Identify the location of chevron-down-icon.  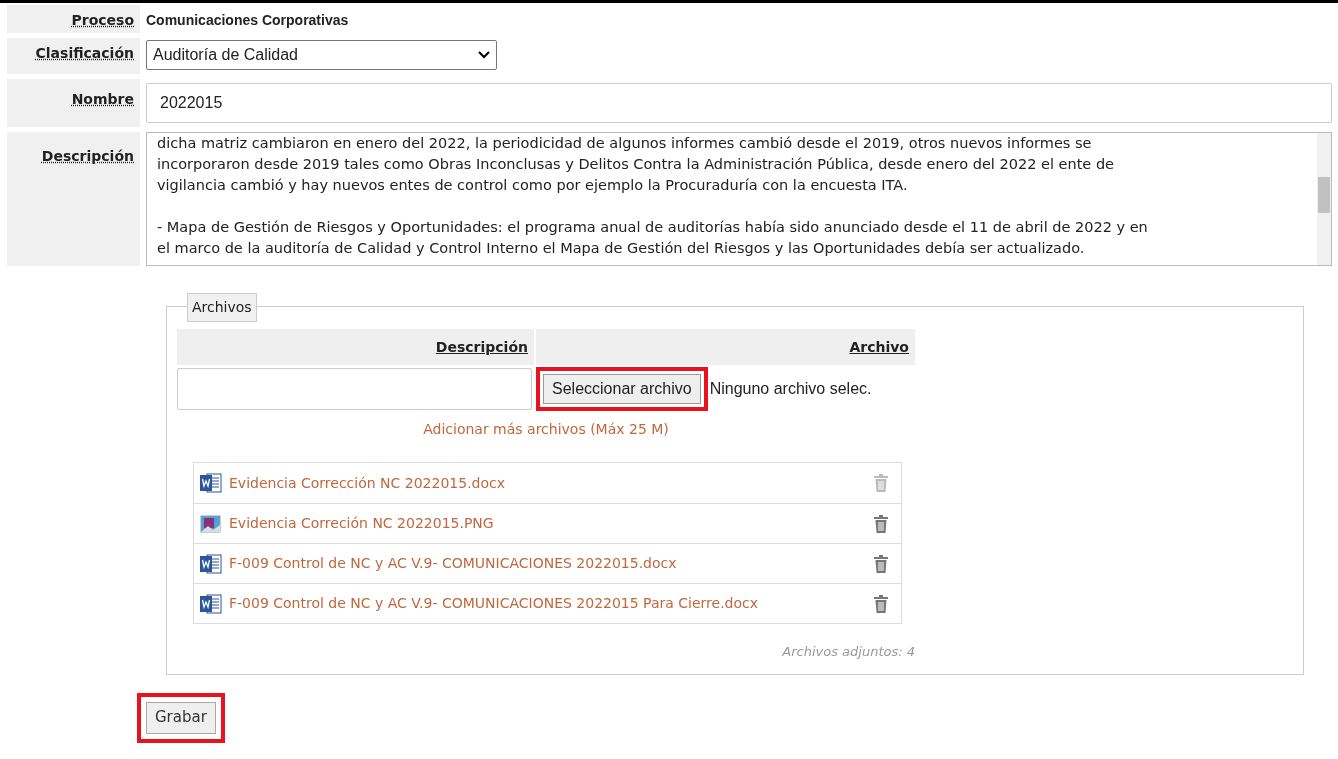
(484, 55).